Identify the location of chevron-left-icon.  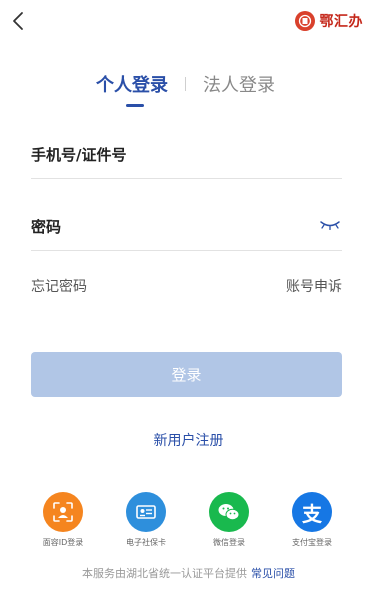
(18, 21).